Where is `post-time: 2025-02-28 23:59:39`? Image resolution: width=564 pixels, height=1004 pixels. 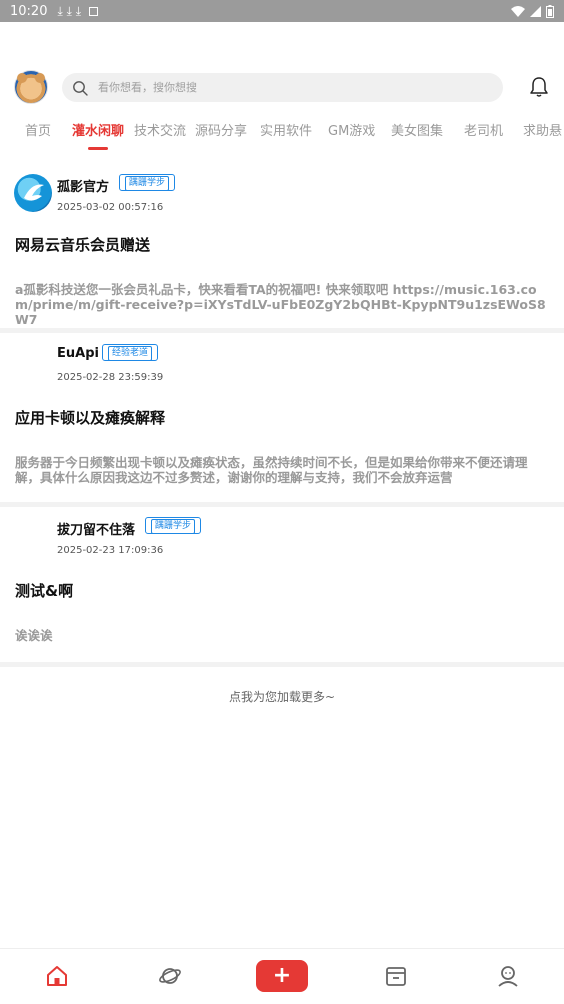
post-time: 2025-02-28 23:59:39 is located at coordinates (110, 377).